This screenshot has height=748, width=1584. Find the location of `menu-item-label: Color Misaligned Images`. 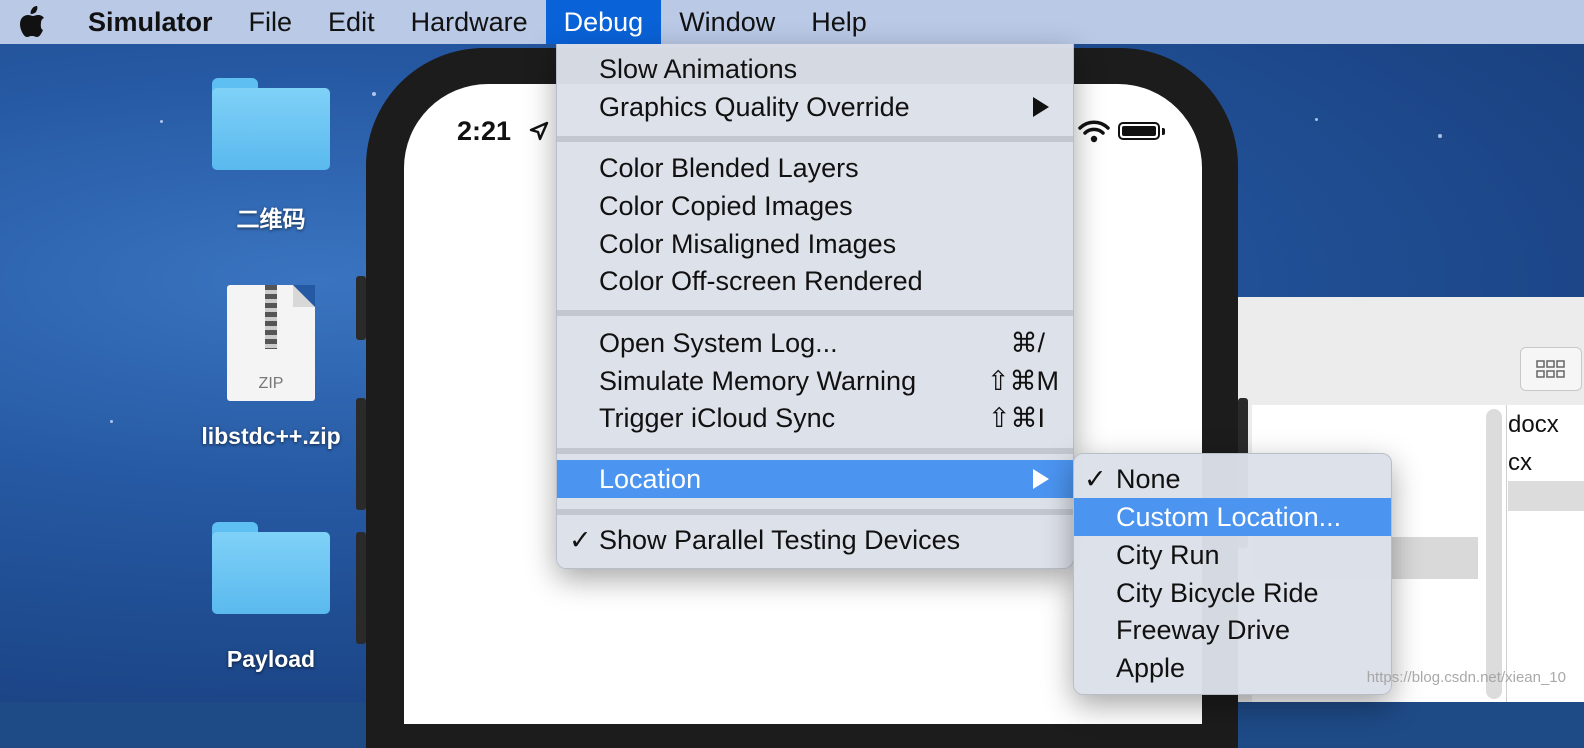

menu-item-label: Color Misaligned Images is located at coordinates (748, 243).